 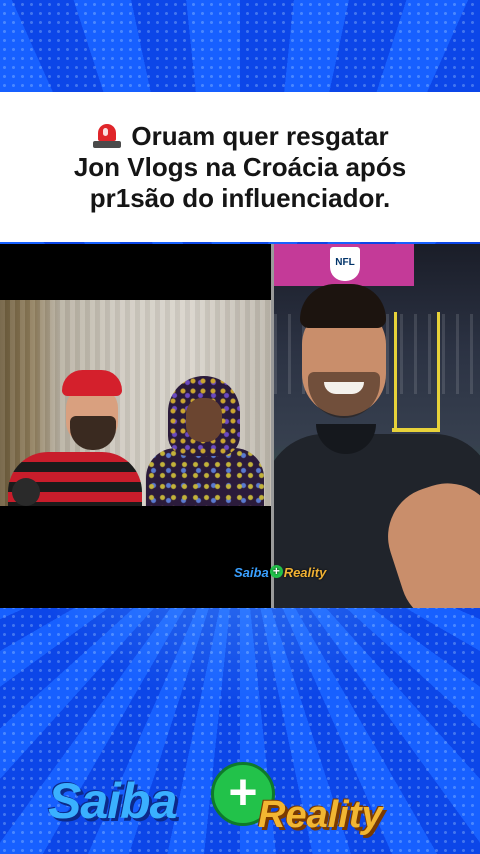 What do you see at coordinates (112, 801) in the screenshot?
I see `logo-saiba: Saiba` at bounding box center [112, 801].